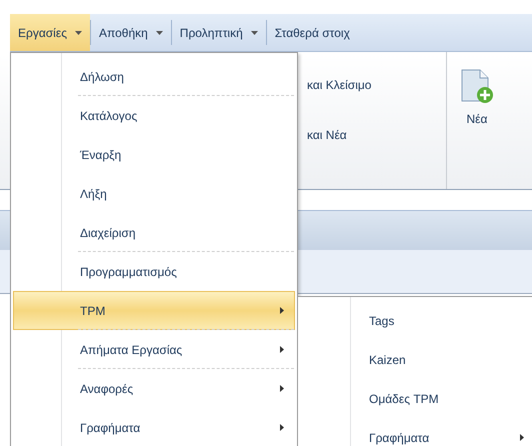 This screenshot has width=532, height=446. What do you see at coordinates (312, 32) in the screenshot?
I see `menu-bar-item: Σταθερά στοιχ` at bounding box center [312, 32].